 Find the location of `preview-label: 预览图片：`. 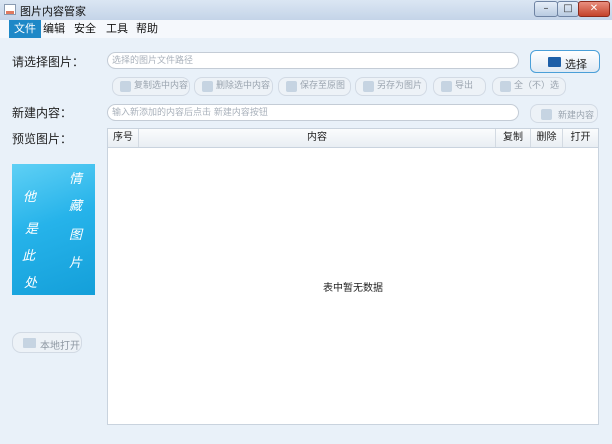

preview-label: 预览图片： is located at coordinates (42, 139).